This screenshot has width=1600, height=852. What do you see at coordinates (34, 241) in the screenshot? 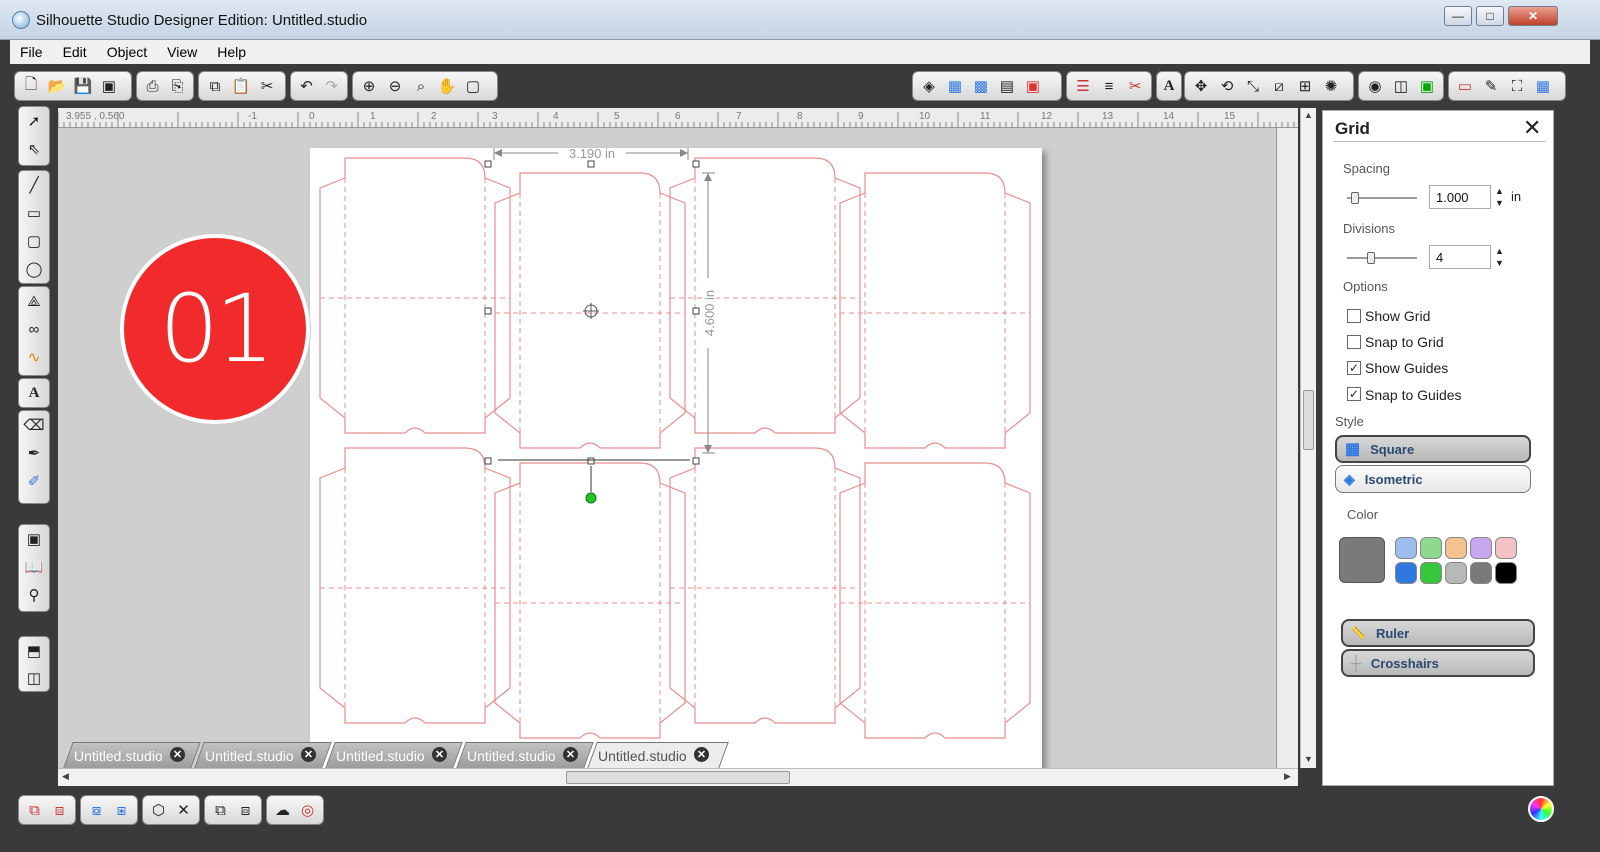
I see `rounded-rectangle-tool-icon: ▢` at bounding box center [34, 241].